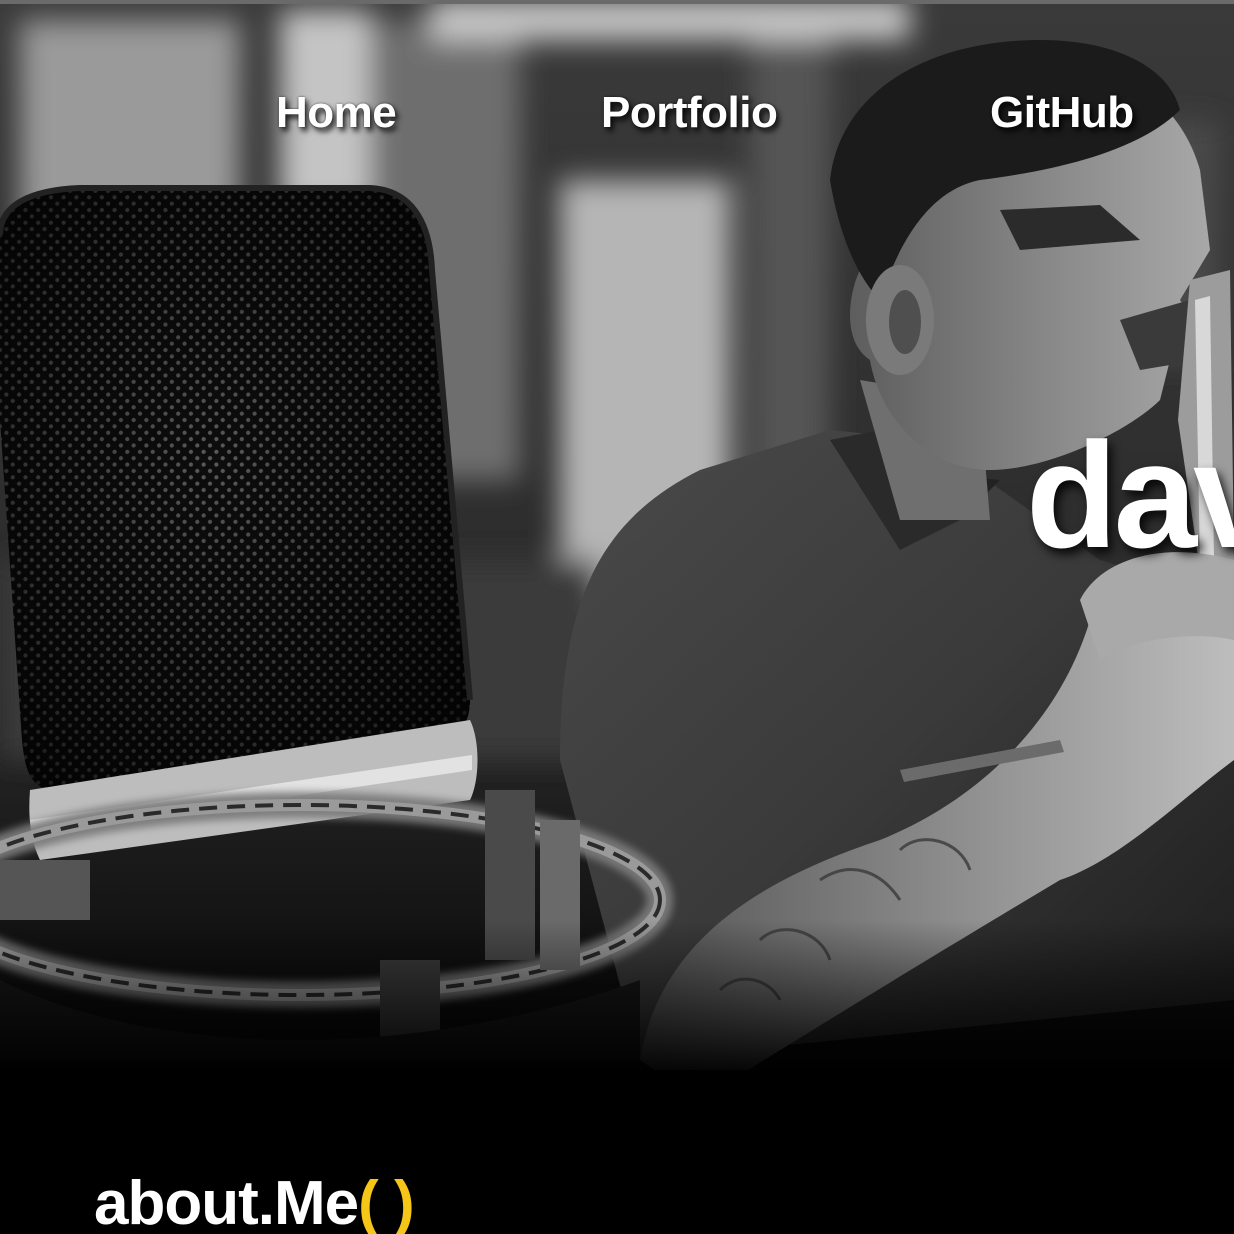 Image resolution: width=1234 pixels, height=1234 pixels. Describe the element at coordinates (1062, 113) in the screenshot. I see `nav-github-link: GitHub` at that location.